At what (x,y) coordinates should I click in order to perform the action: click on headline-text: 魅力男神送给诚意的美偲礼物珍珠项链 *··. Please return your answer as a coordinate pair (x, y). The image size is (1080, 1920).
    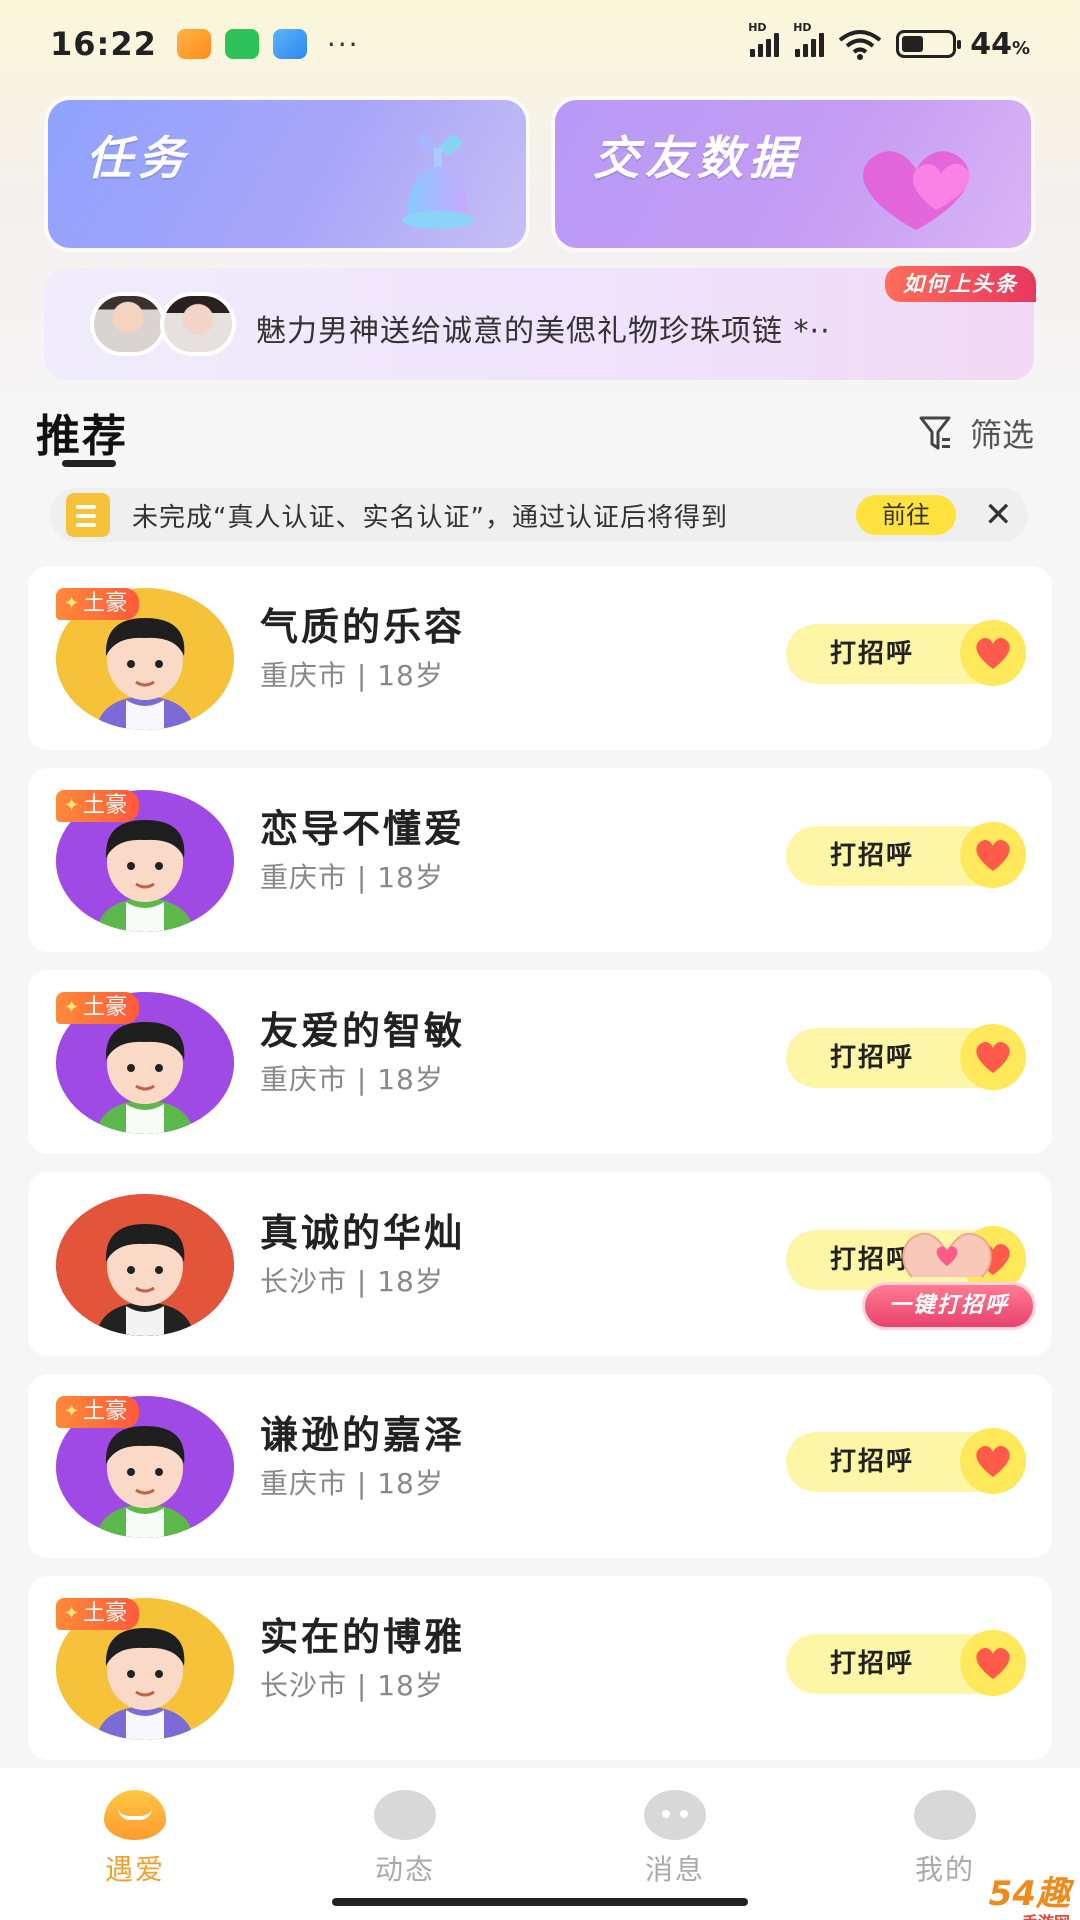
    Looking at the image, I should click on (543, 331).